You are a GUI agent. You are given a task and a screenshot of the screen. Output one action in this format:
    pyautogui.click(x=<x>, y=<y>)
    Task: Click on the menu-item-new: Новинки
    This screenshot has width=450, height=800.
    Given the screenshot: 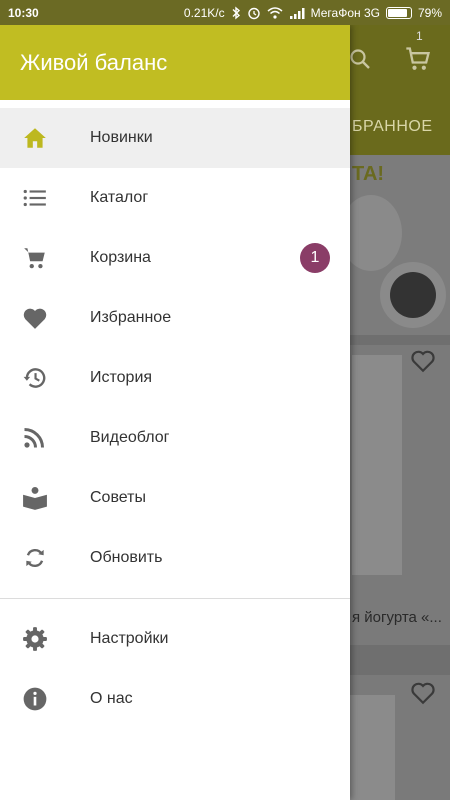 What is the action you would take?
    pyautogui.click(x=175, y=138)
    